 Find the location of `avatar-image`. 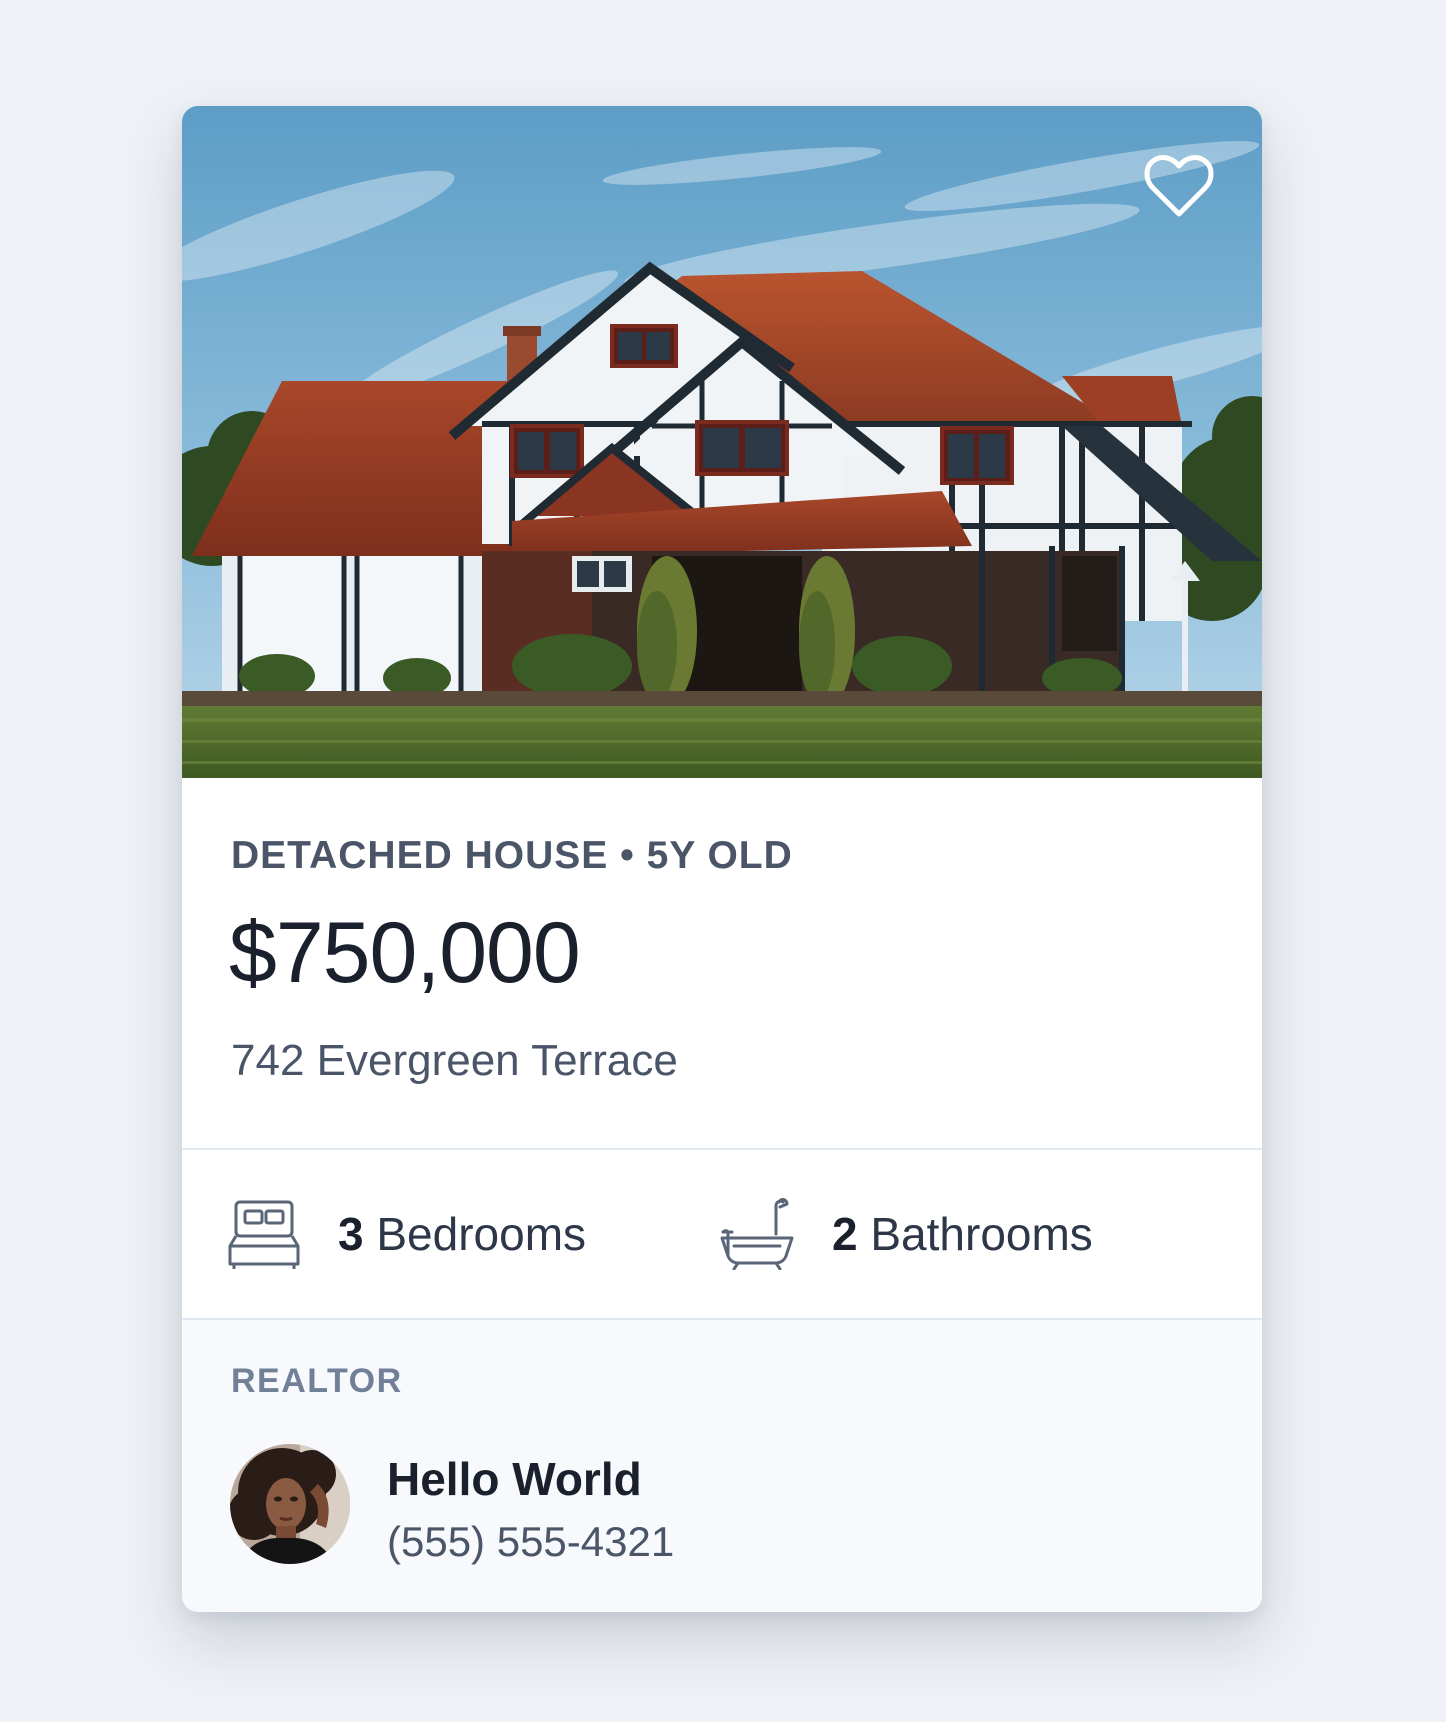

avatar-image is located at coordinates (290, 1504).